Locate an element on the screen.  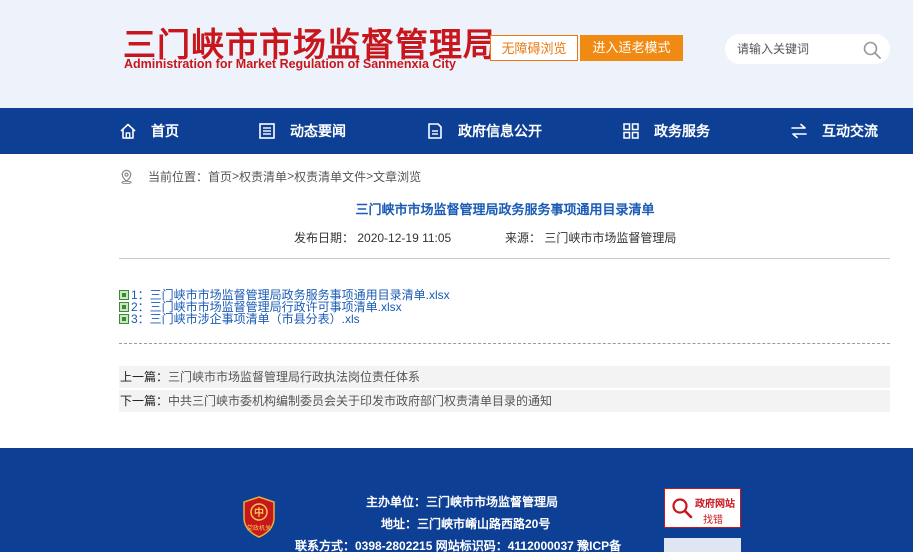
article-title: 三门峡市市场监督管理局政务服务事项通用目录清单 is located at coordinates (505, 209).